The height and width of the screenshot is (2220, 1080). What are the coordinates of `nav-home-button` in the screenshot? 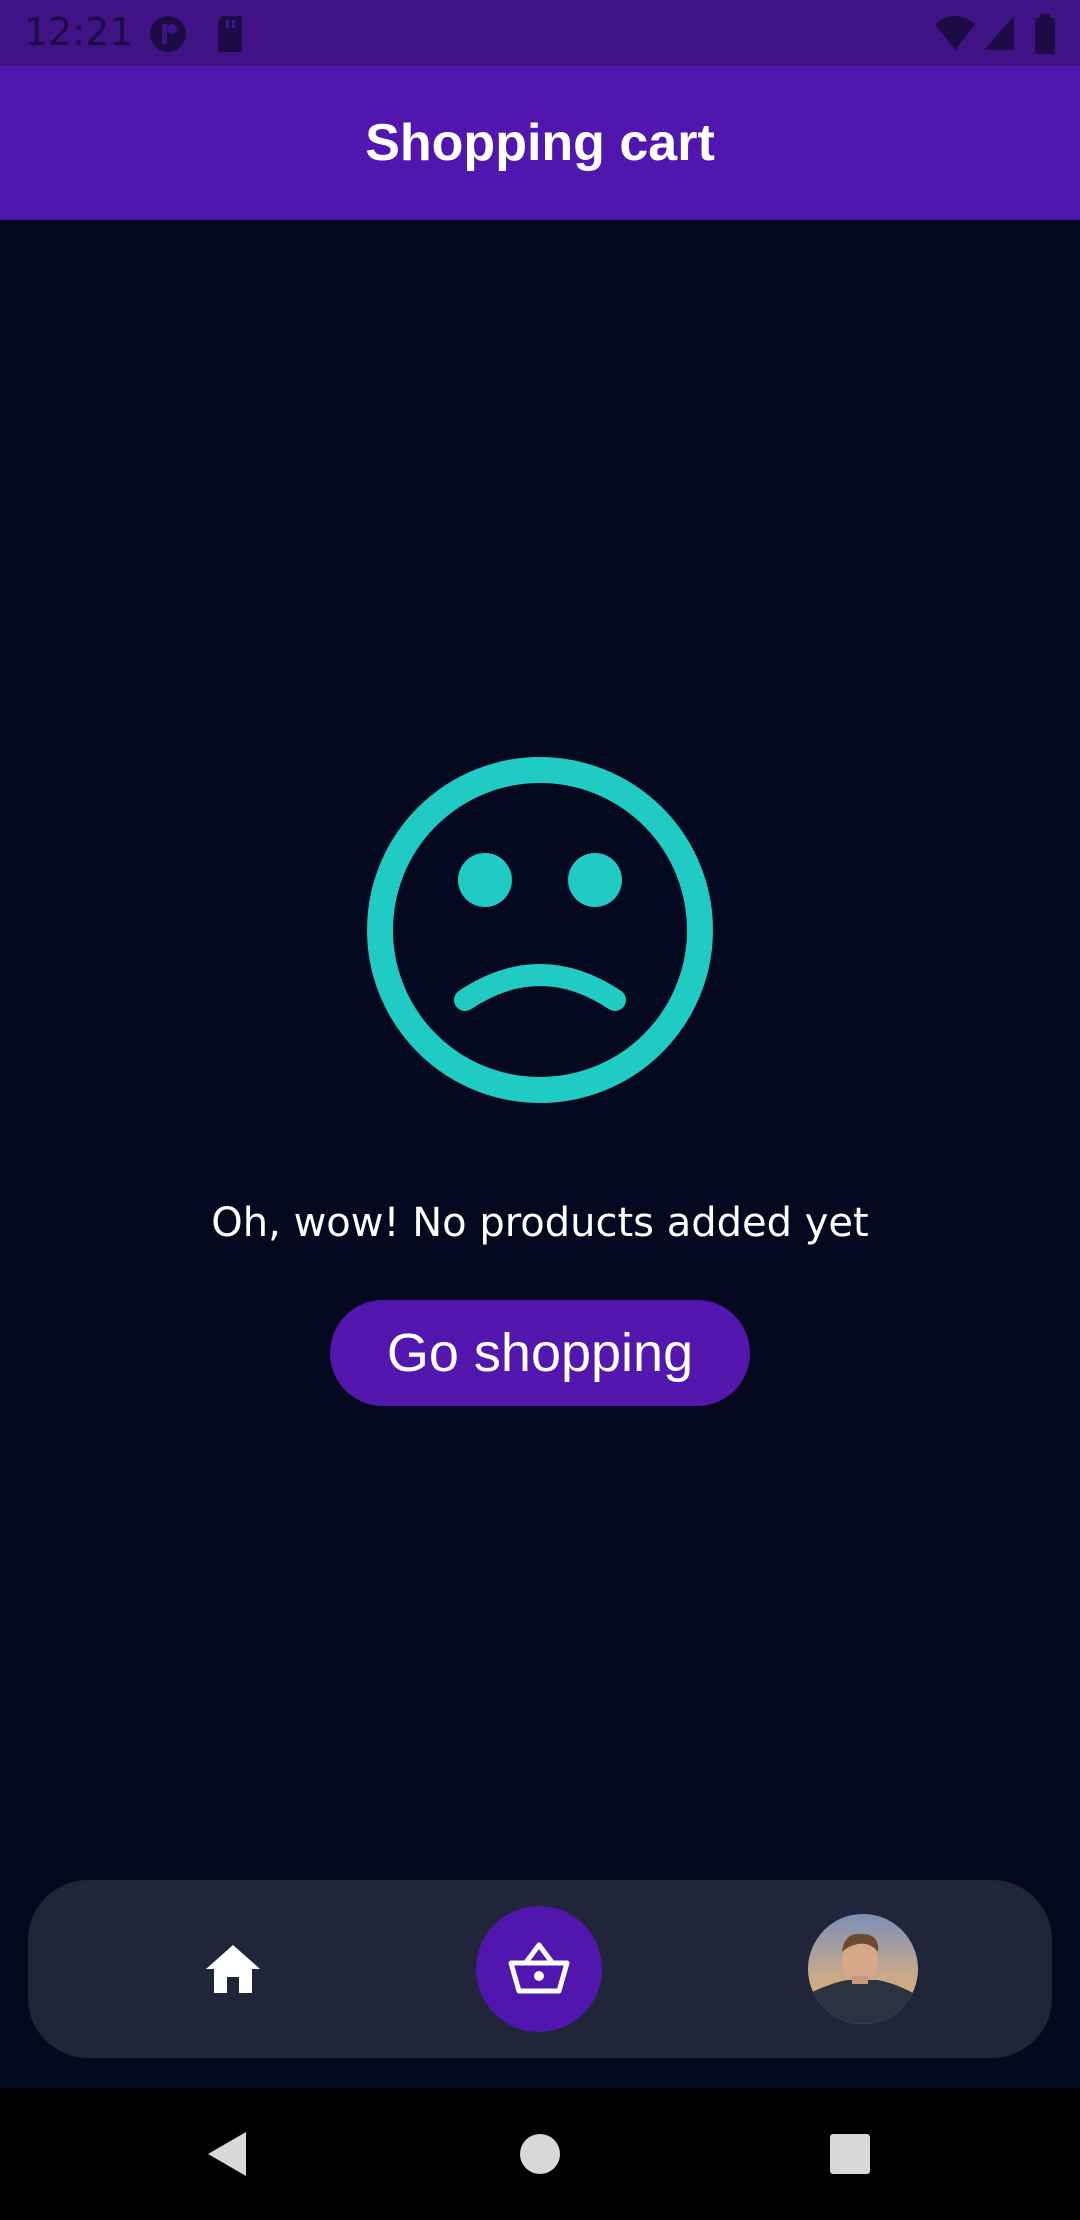 It's located at (233, 1969).